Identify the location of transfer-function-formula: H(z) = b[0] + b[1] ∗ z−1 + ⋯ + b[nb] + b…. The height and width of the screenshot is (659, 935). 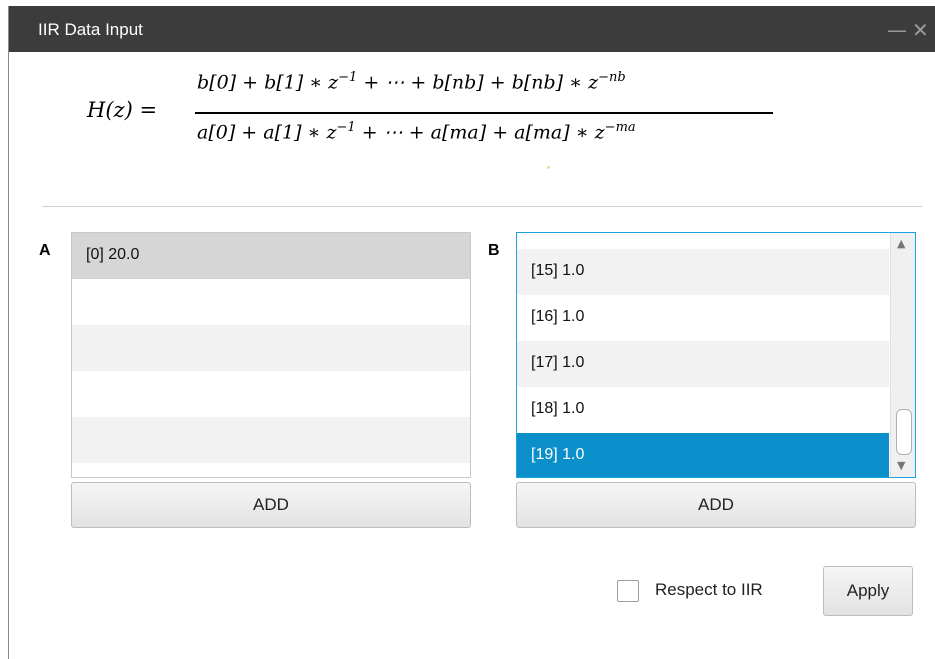
(447, 110).